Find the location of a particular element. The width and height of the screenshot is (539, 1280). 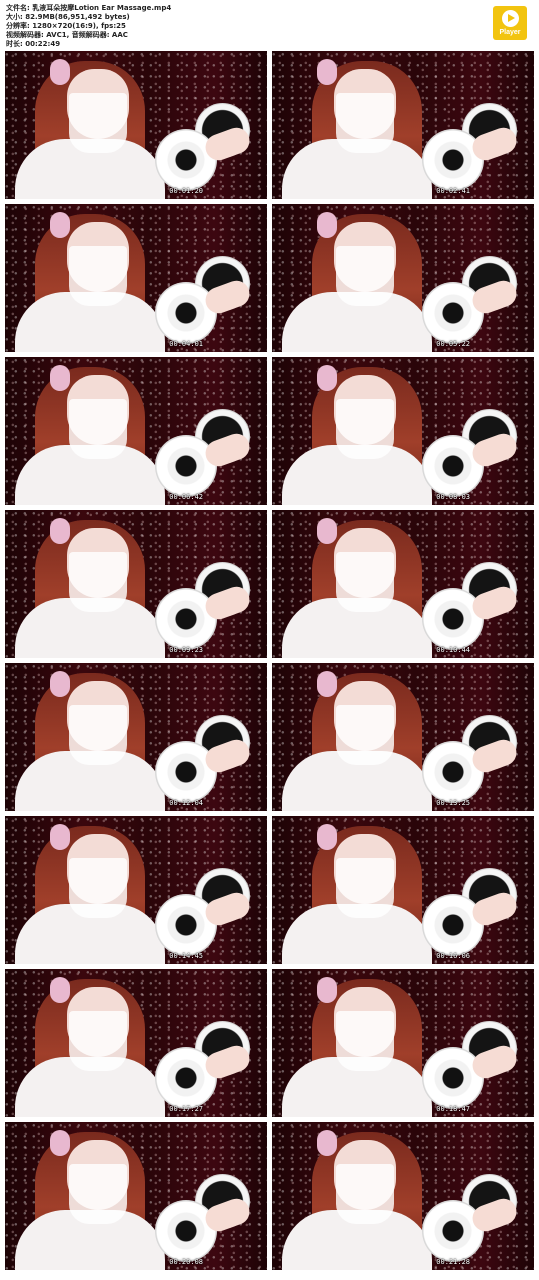

video-thumbnail: 00:14:45 is located at coordinates (136, 890).